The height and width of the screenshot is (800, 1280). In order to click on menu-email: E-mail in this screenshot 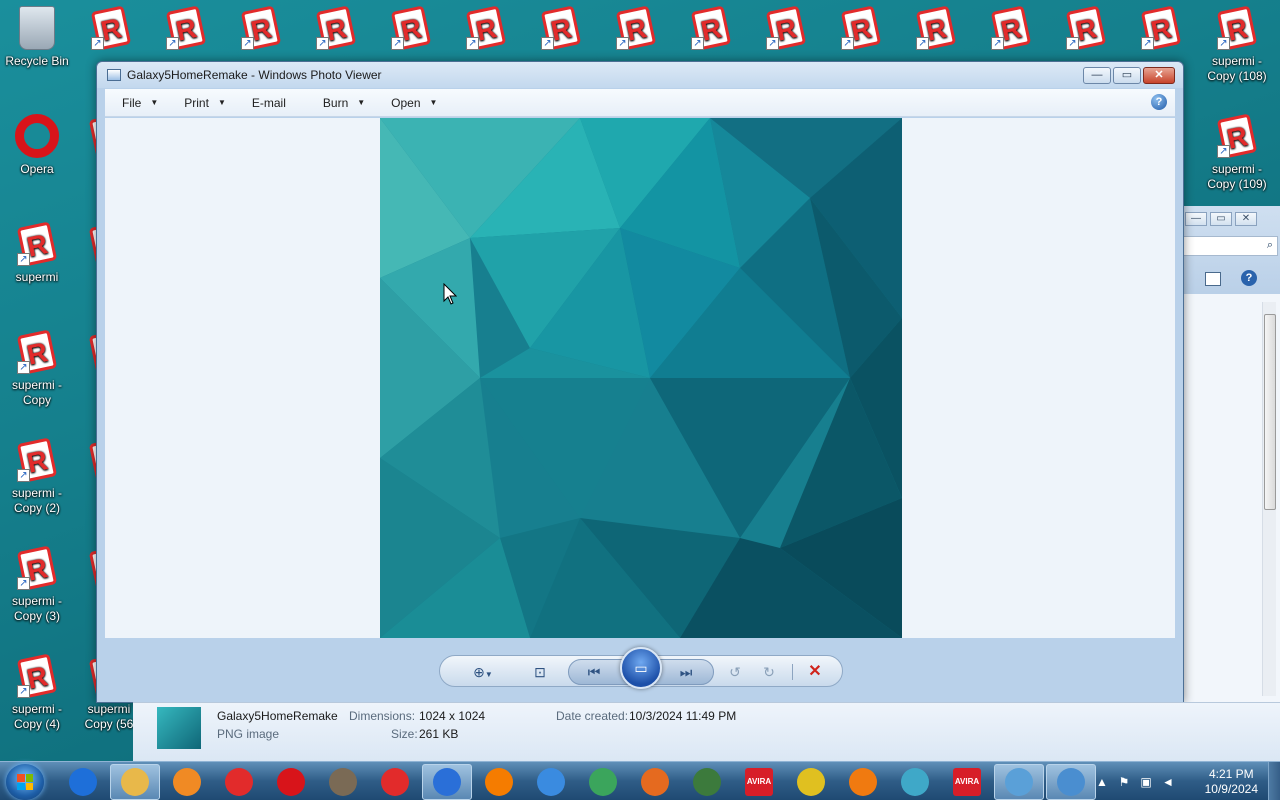, I will do `click(270, 103)`.